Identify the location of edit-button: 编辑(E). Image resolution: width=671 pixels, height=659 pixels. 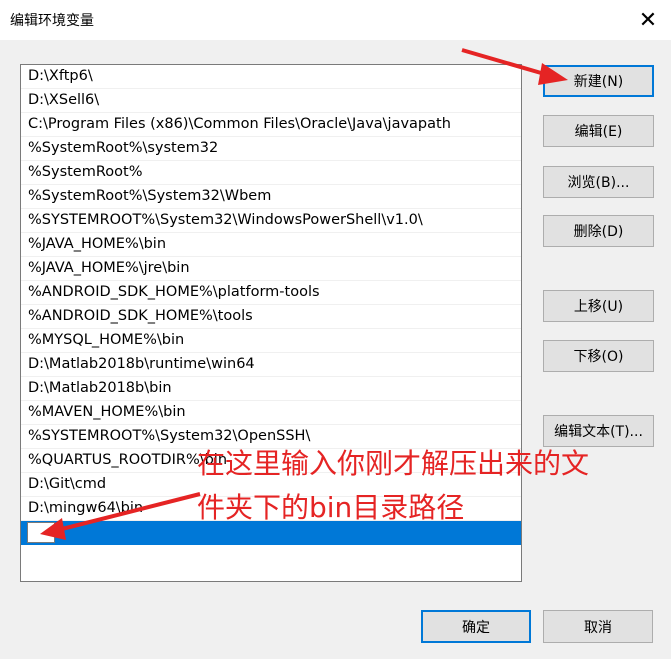
(598, 131).